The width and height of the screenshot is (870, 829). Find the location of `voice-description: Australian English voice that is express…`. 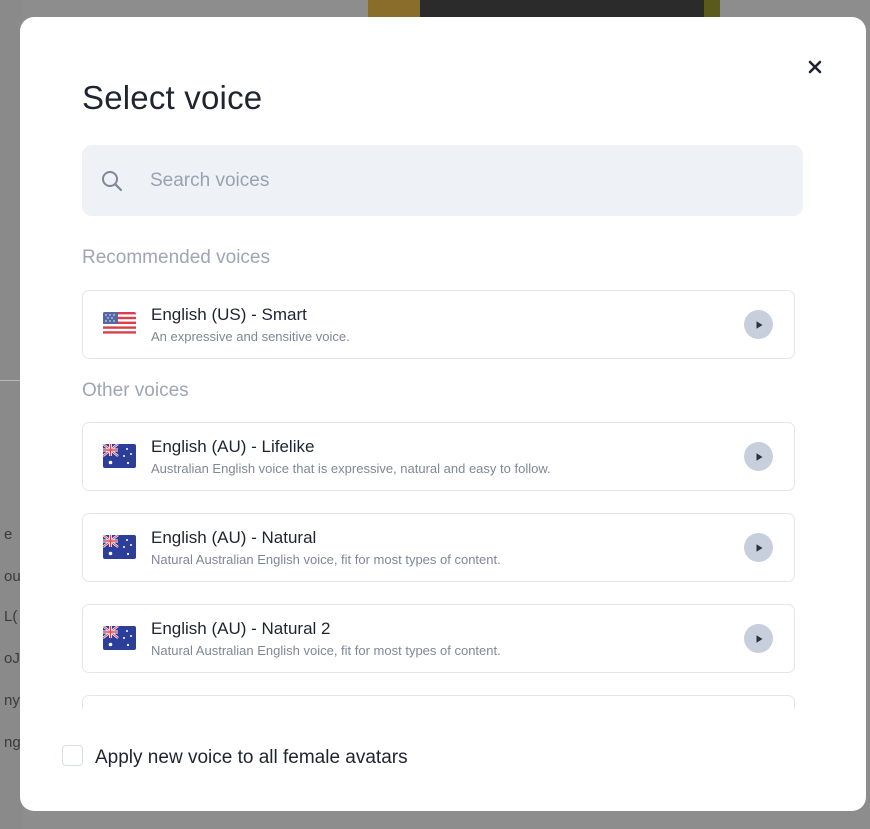

voice-description: Australian English voice that is express… is located at coordinates (351, 468).